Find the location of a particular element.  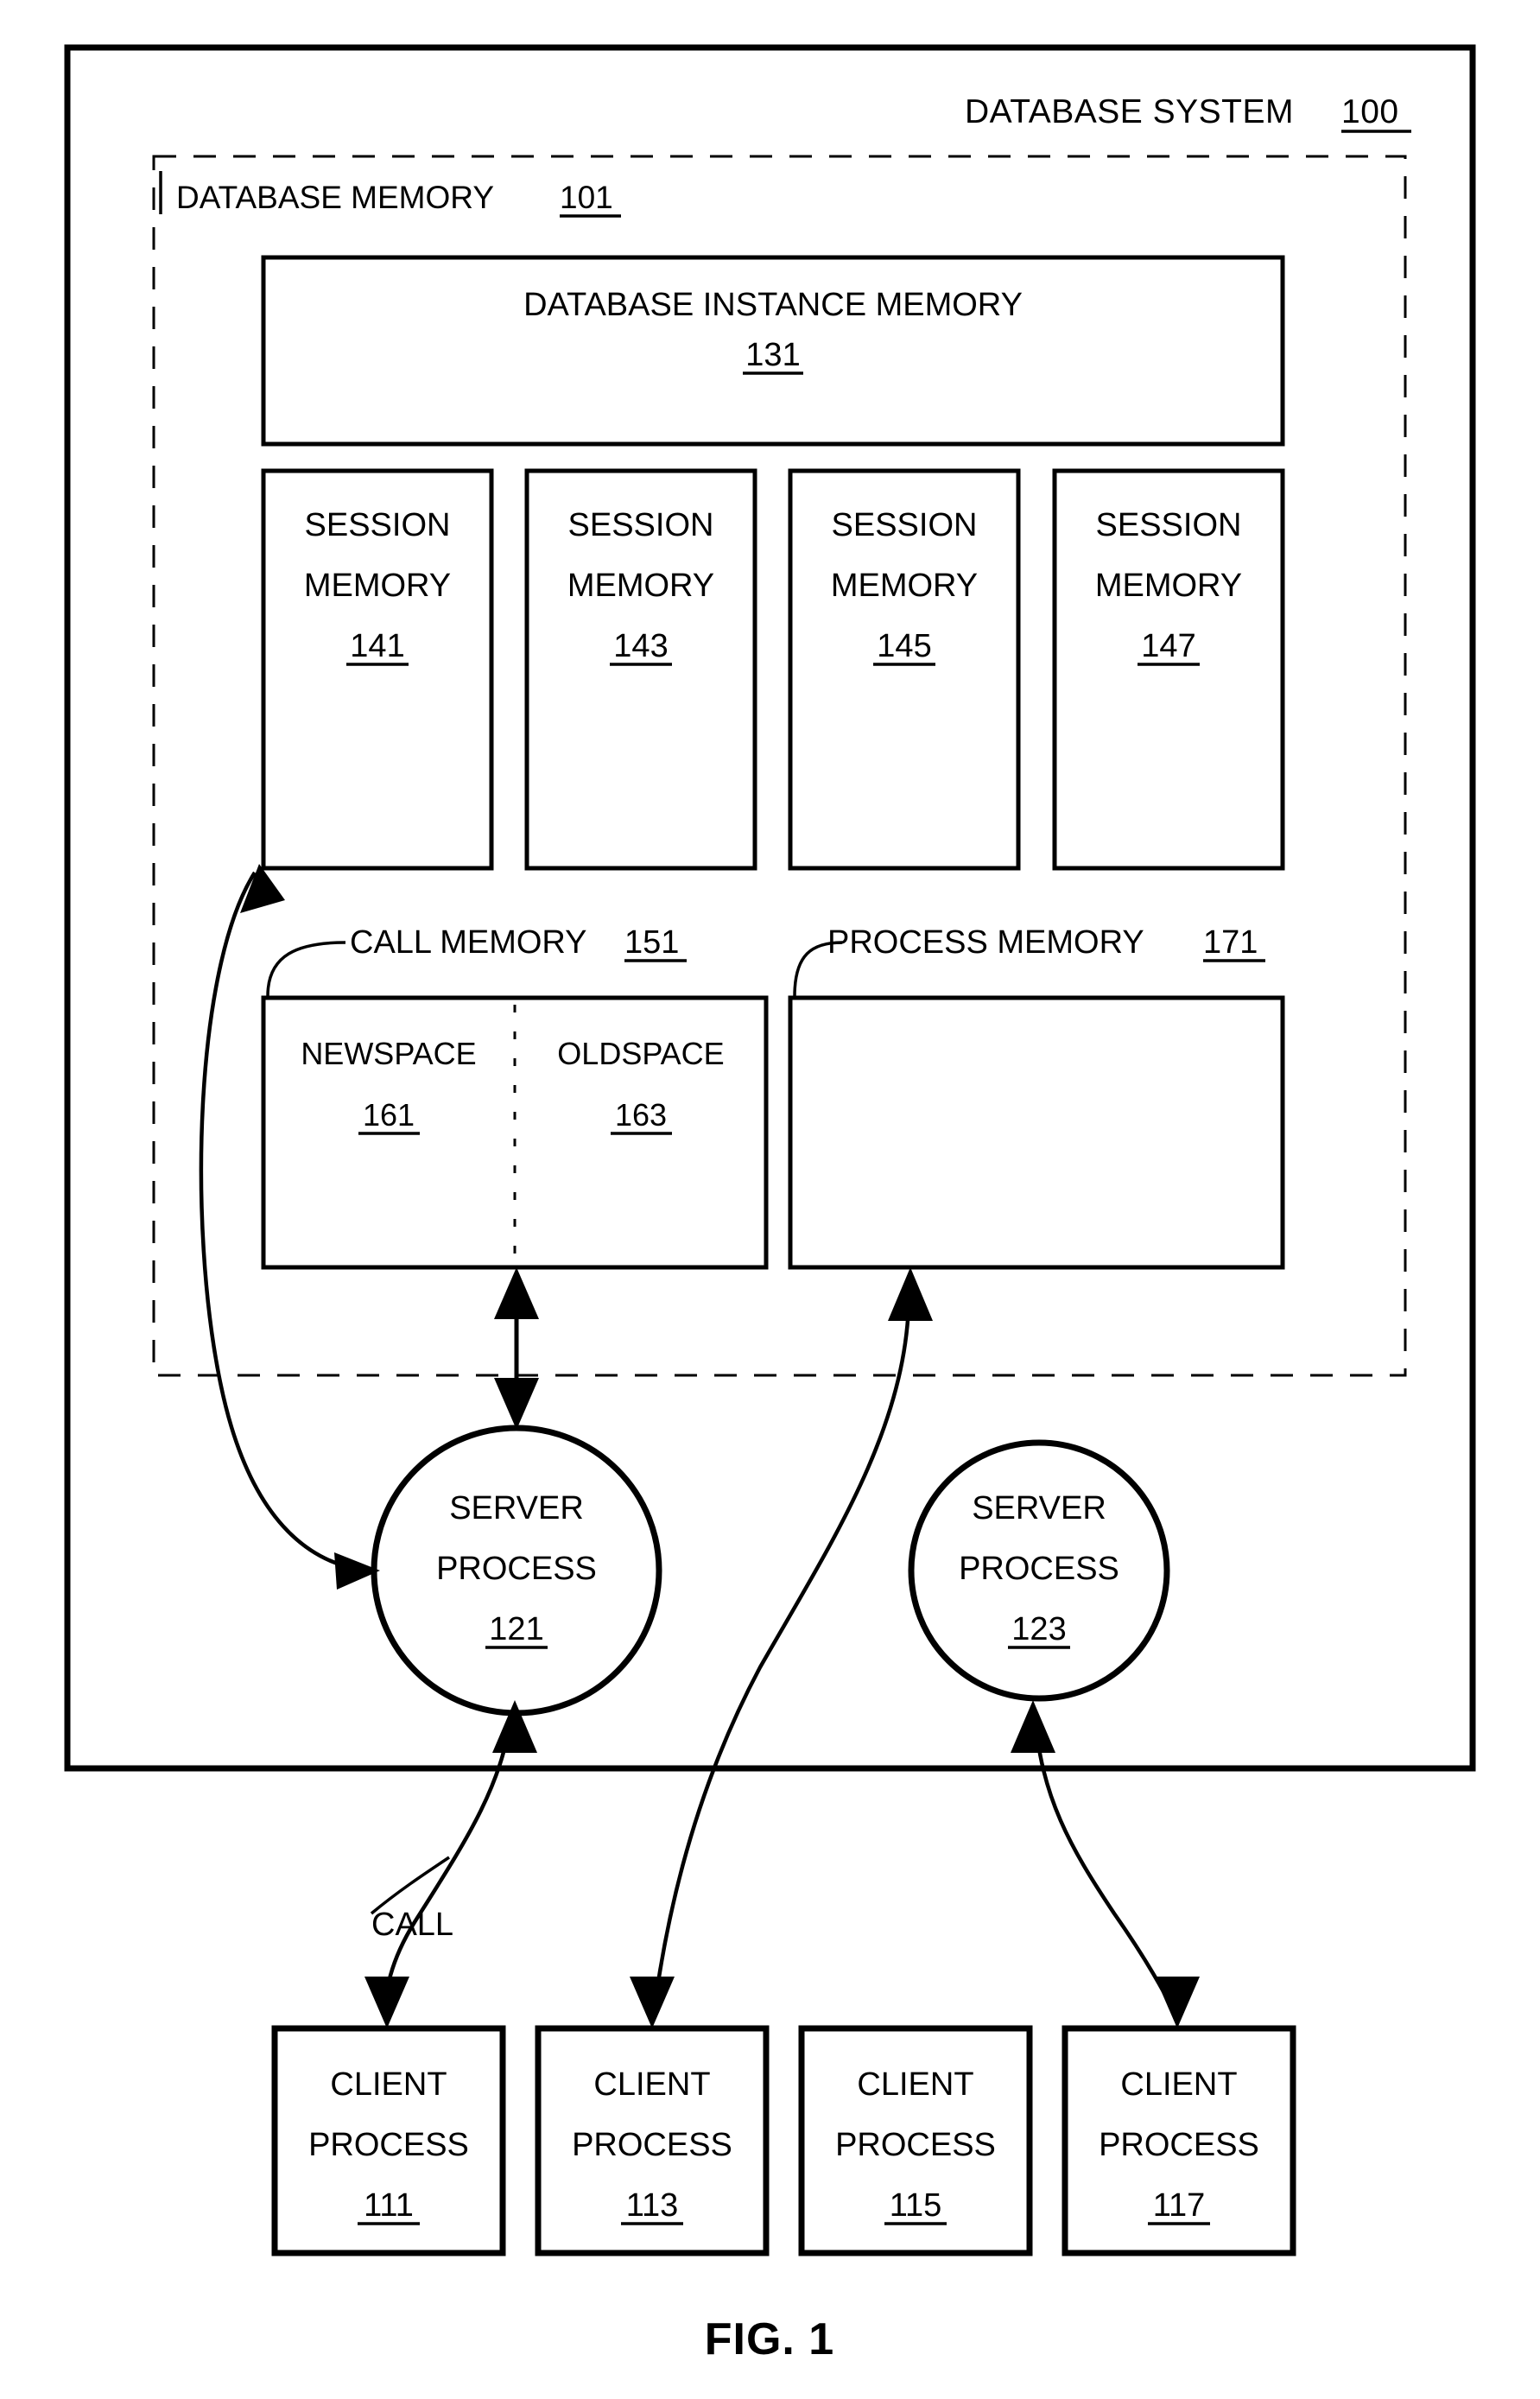

oldspace-label: OLDSPACE is located at coordinates (641, 1053).